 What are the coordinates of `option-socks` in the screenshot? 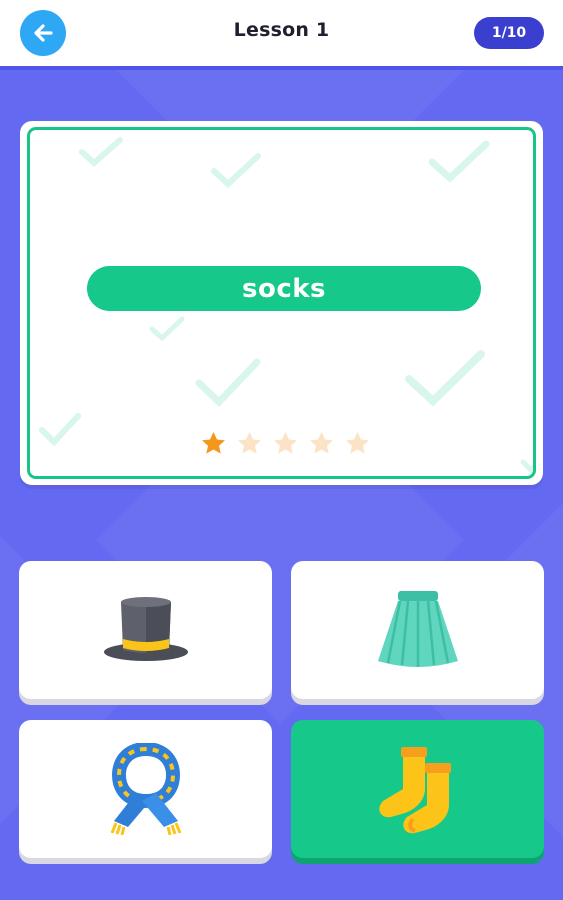 It's located at (417, 789).